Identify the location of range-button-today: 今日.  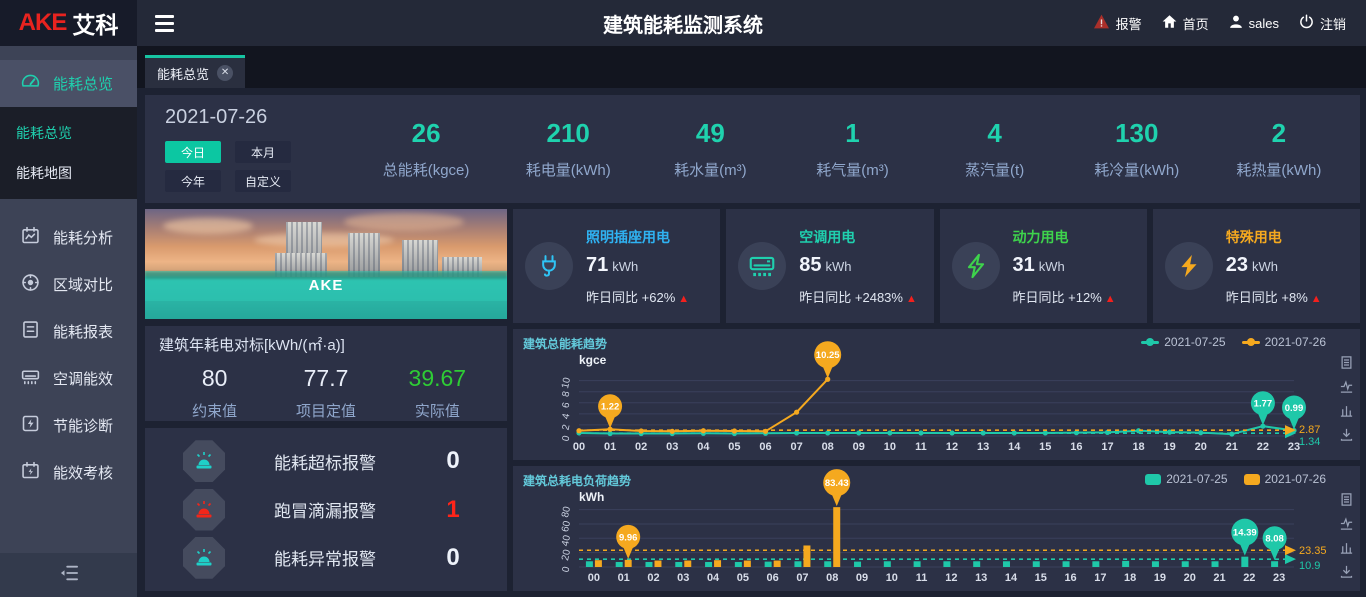
(193, 152).